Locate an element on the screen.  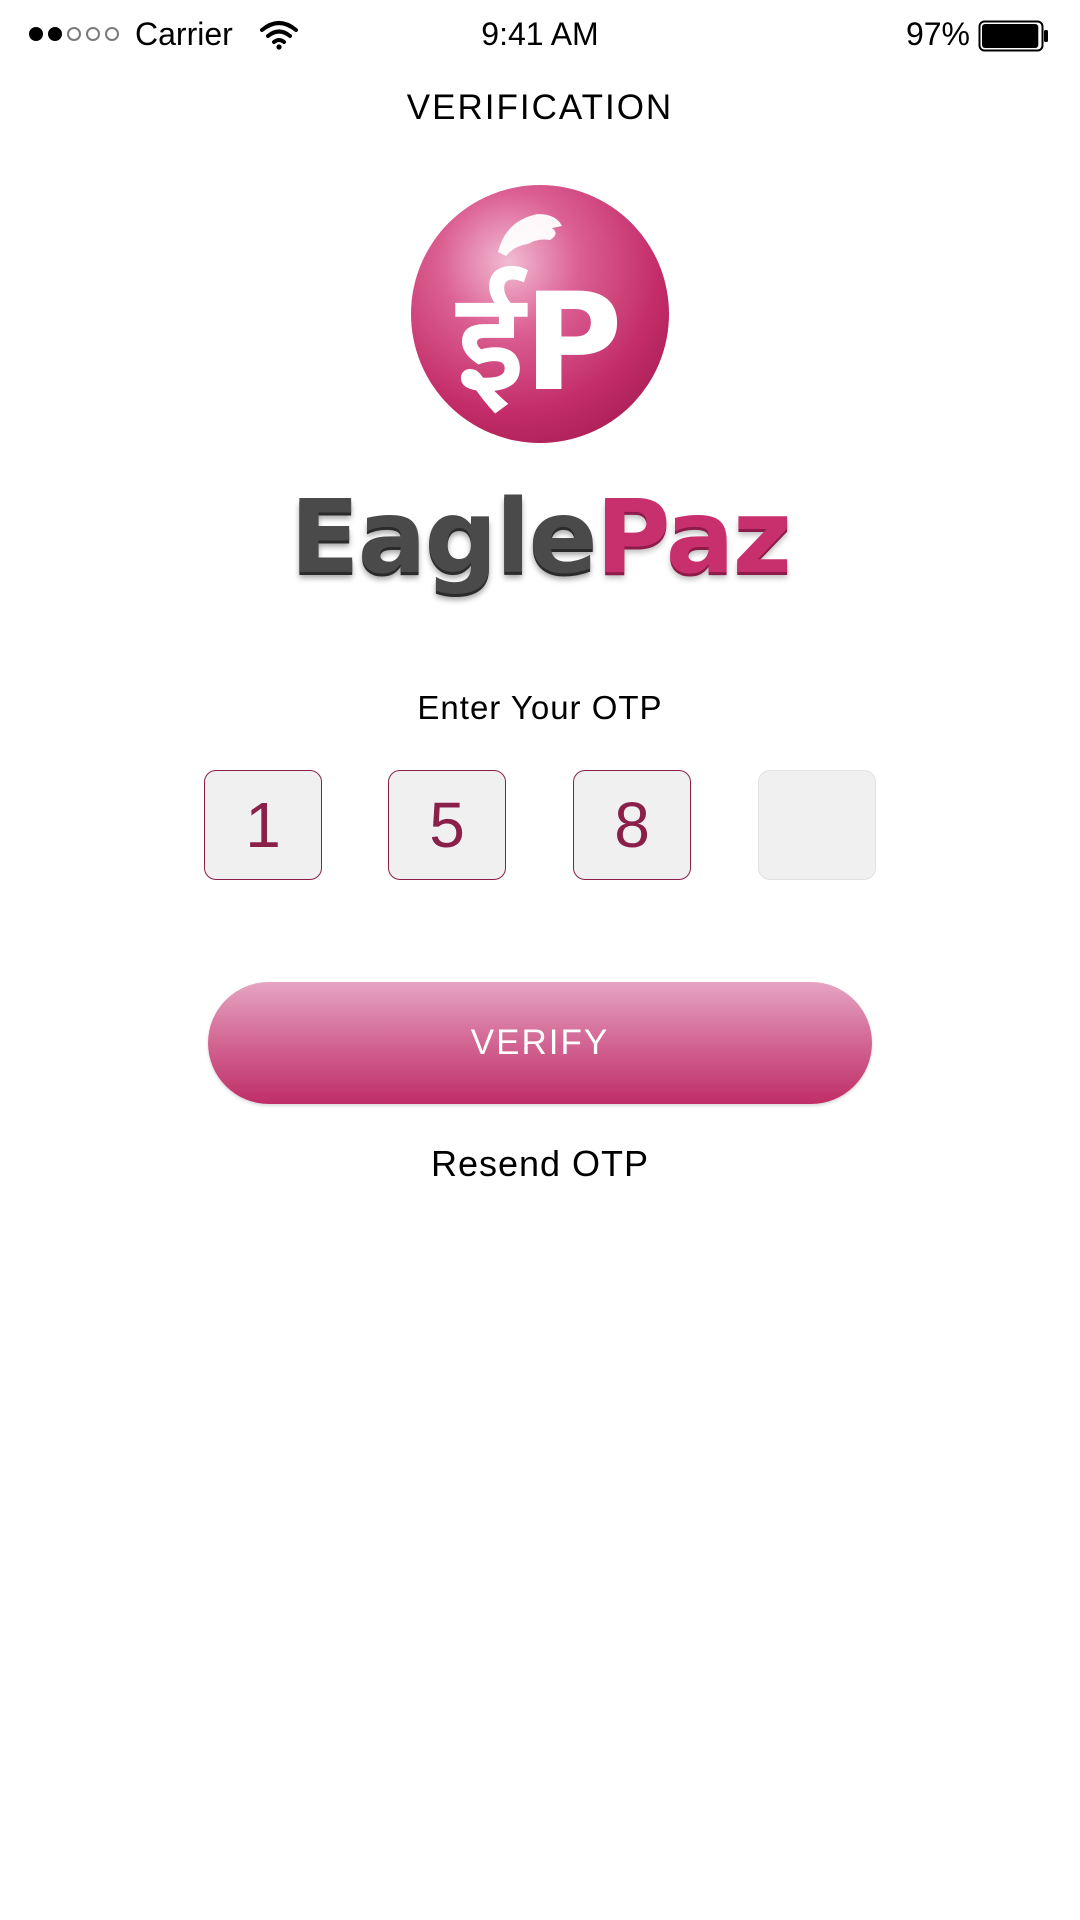
status-bar: Carrier 9:41 AM 97% is located at coordinates (540, 35).